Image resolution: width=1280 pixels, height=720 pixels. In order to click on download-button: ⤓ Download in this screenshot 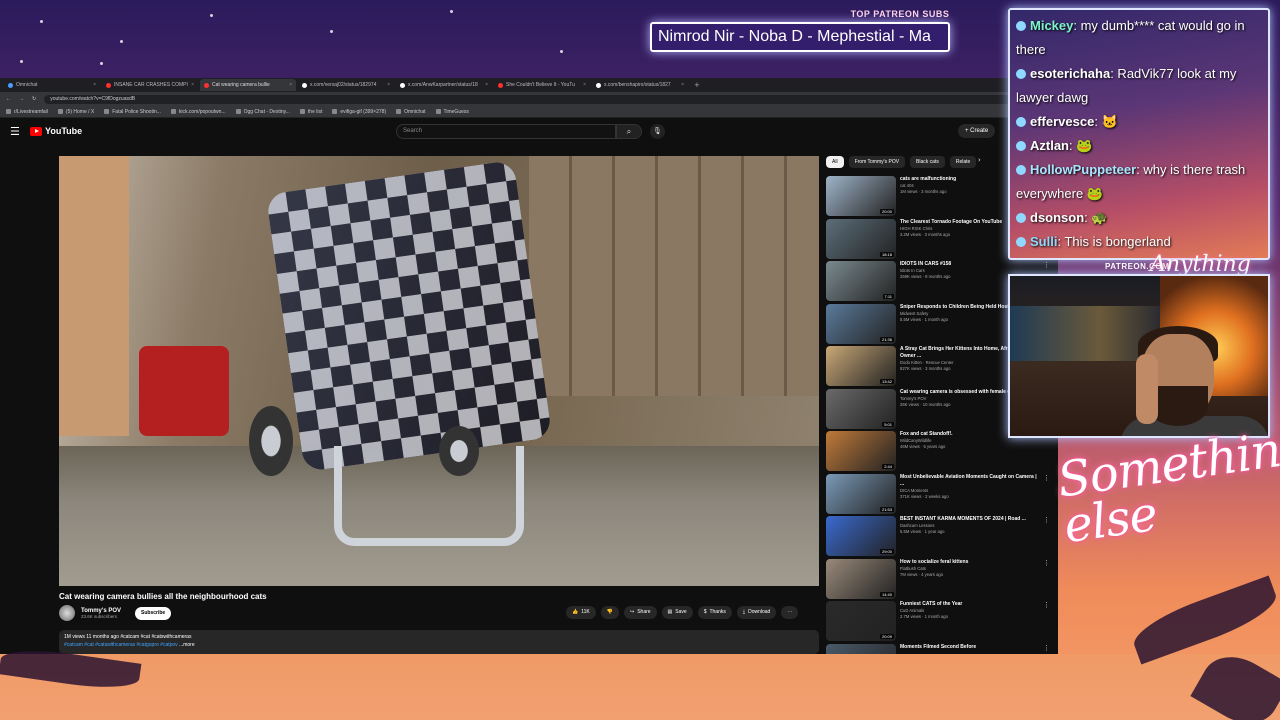, I will do `click(756, 612)`.